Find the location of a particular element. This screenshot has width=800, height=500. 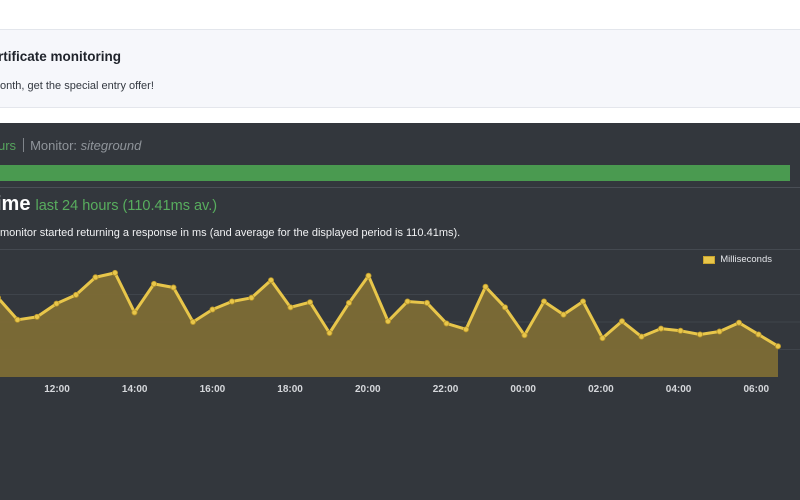

promo-text: onth, get the special entry offer! is located at coordinates (77, 86).